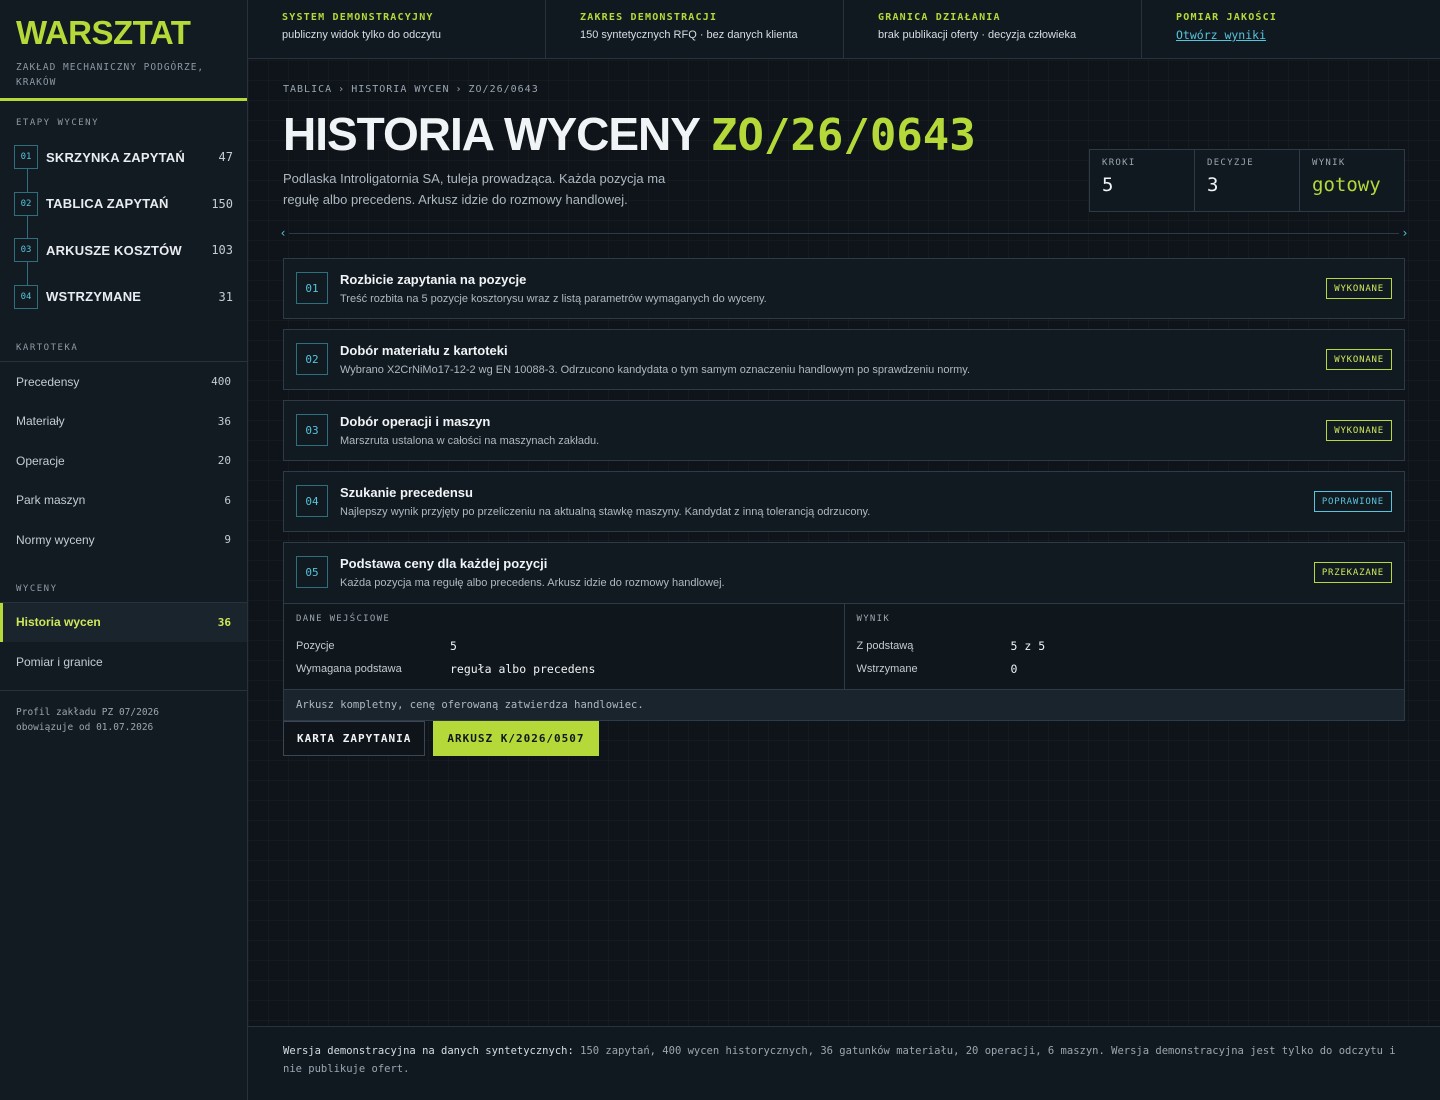 This screenshot has width=1440, height=1100. What do you see at coordinates (843, 135) in the screenshot?
I see `quote-code: ZO/26/0643` at bounding box center [843, 135].